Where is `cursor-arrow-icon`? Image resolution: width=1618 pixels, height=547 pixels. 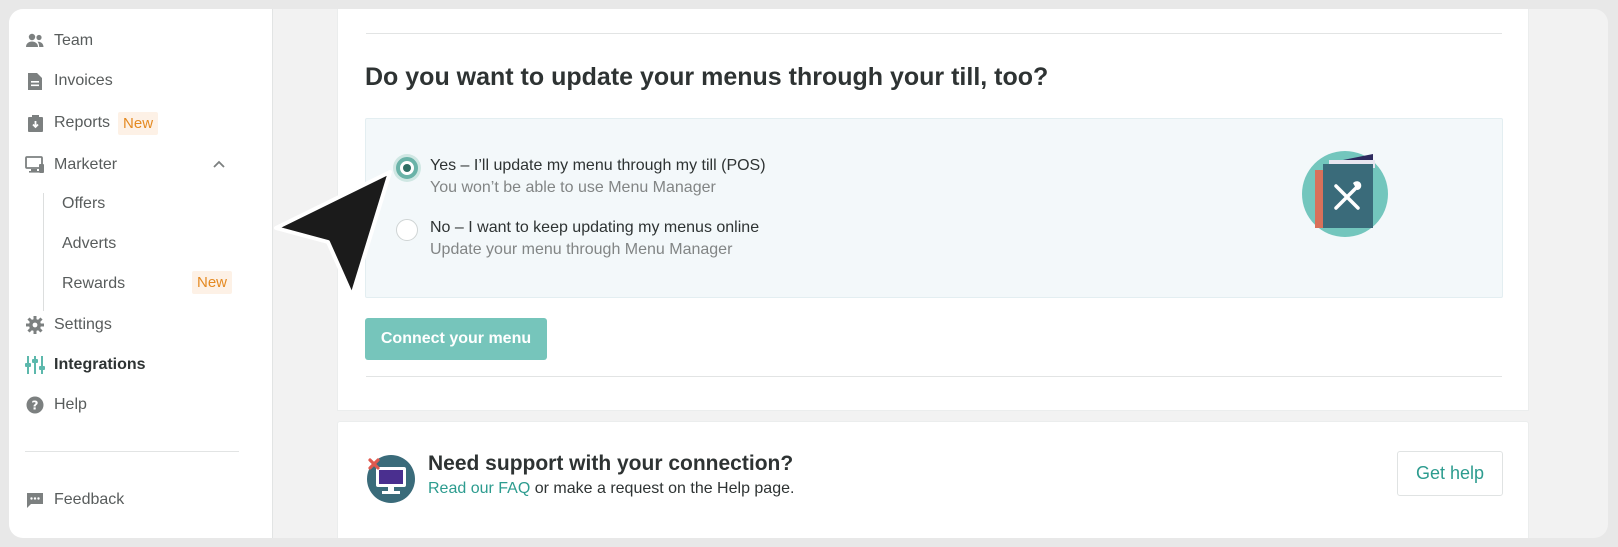 cursor-arrow-icon is located at coordinates (333, 234).